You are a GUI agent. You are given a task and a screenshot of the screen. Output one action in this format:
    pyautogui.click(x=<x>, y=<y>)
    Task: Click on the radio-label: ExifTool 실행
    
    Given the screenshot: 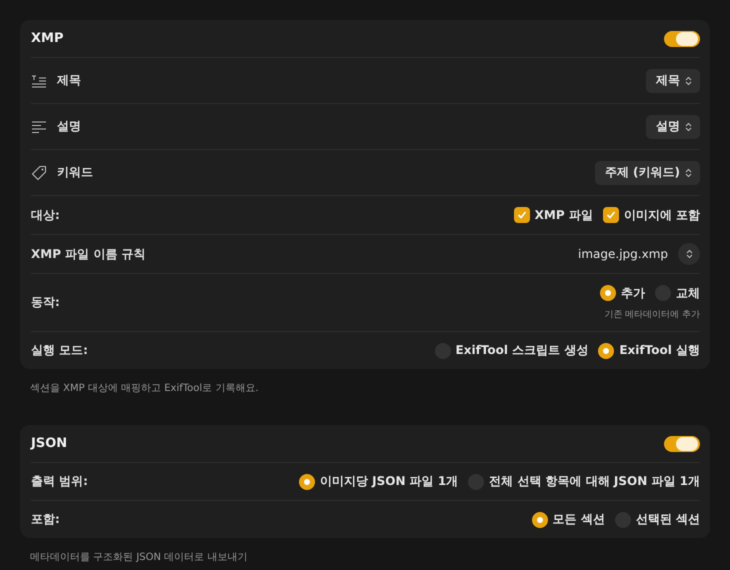 What is the action you would take?
    pyautogui.click(x=659, y=350)
    